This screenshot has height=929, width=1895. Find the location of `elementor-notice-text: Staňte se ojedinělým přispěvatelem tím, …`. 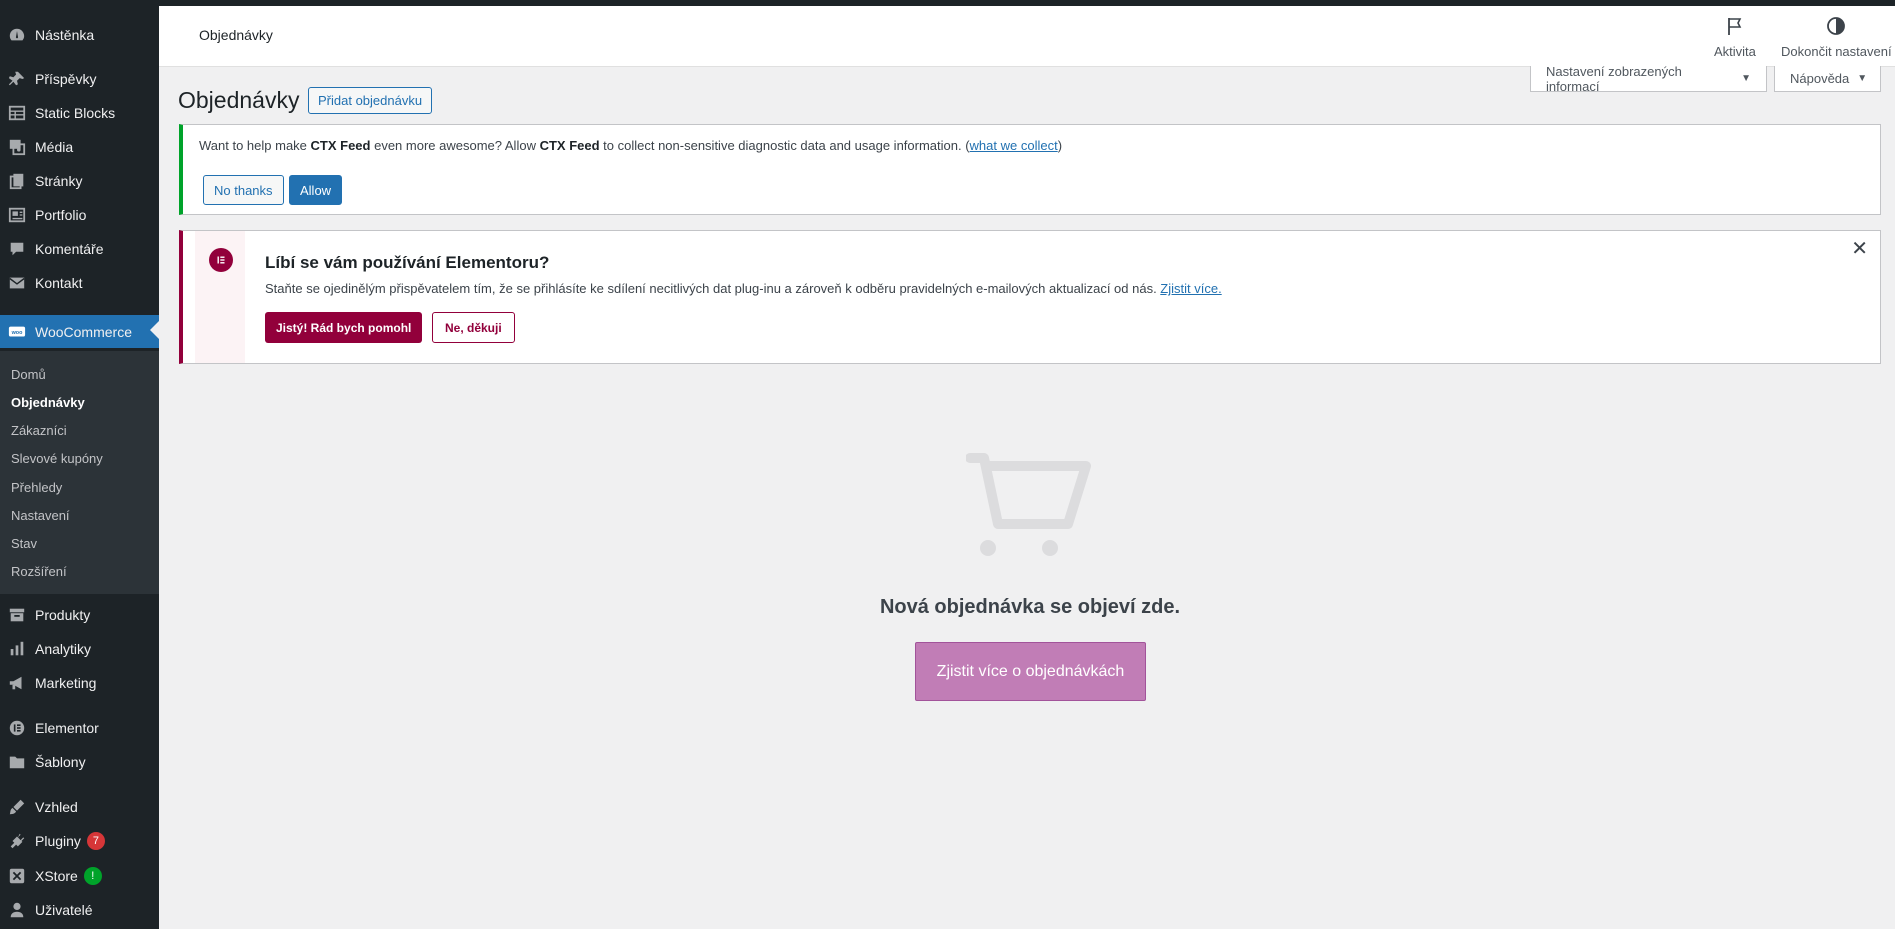

elementor-notice-text: Staňte se ojedinělým přispěvatelem tím, … is located at coordinates (743, 288).